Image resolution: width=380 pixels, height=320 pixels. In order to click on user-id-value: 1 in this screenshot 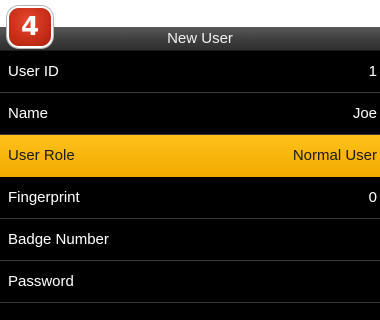, I will do `click(372, 71)`.